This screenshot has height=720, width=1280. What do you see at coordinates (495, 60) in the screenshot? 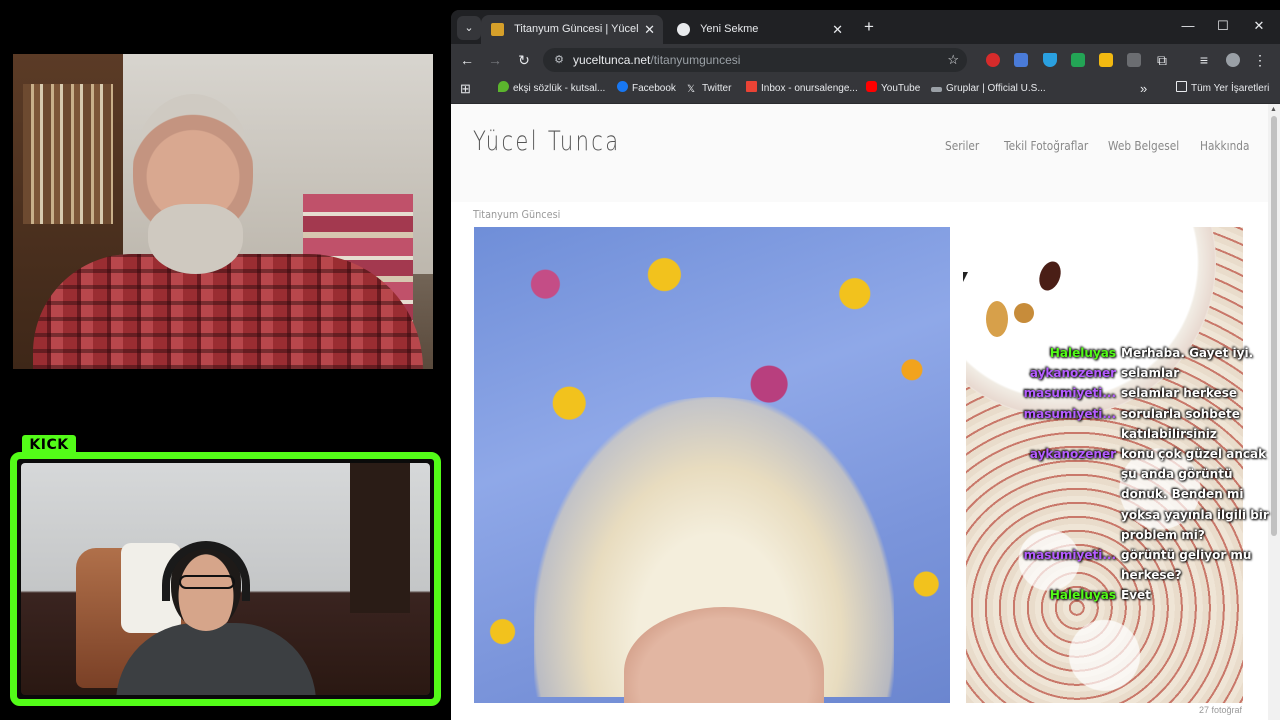
I see `forward-button: →` at bounding box center [495, 60].